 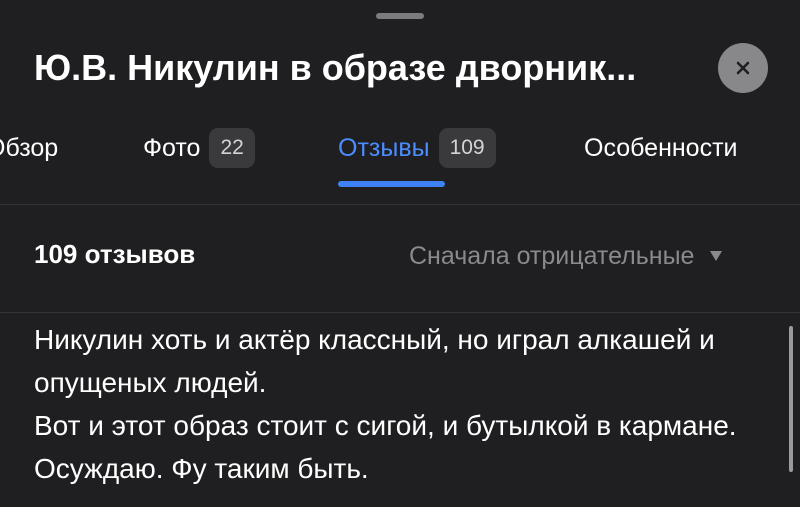 What do you see at coordinates (384, 147) in the screenshot?
I see `tab-label: Отзывы` at bounding box center [384, 147].